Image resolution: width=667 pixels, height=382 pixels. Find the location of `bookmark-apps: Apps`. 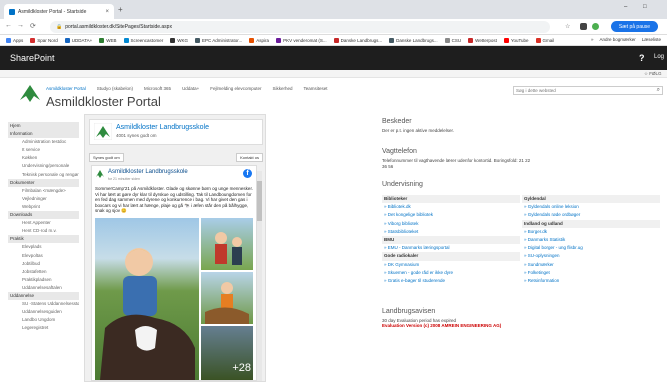

bookmark-apps: Apps is located at coordinates (14, 40).